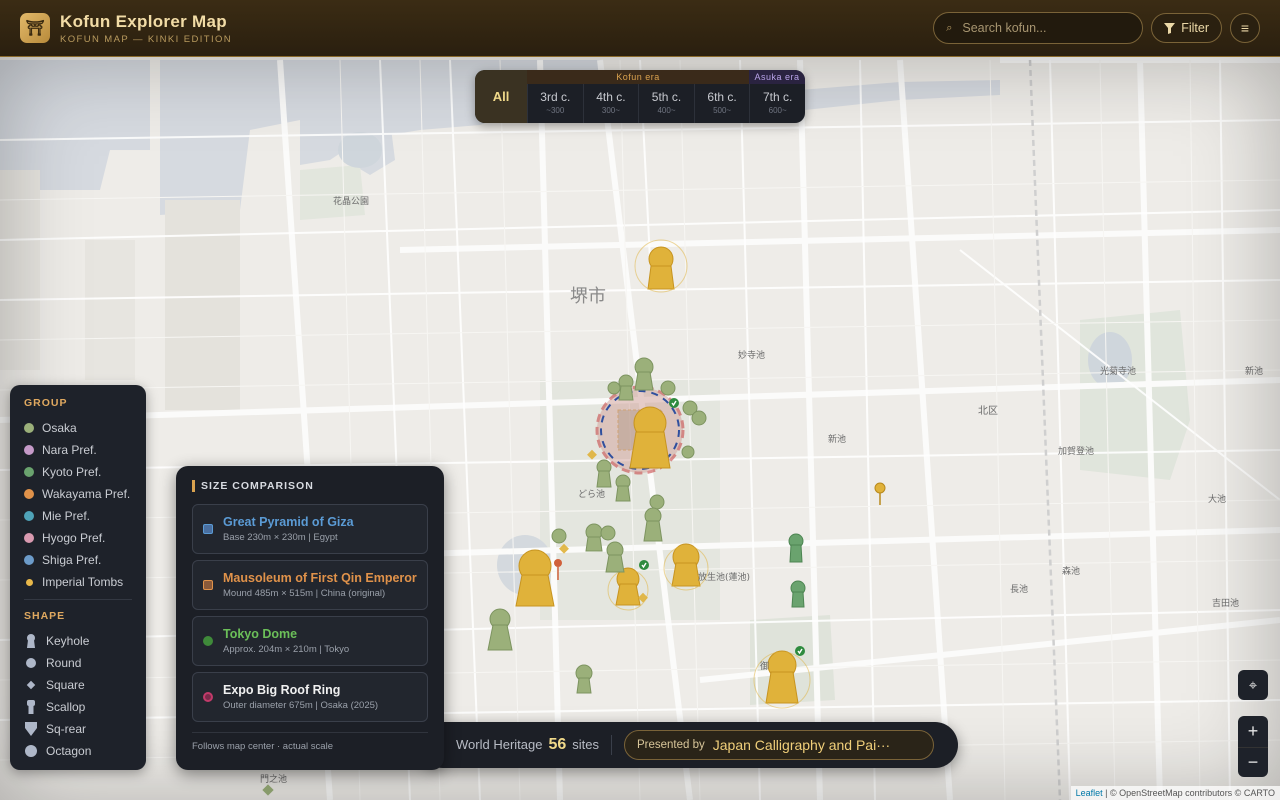  Describe the element at coordinates (72, 560) in the screenshot. I see `legend-label: Shiga Pref.` at that location.